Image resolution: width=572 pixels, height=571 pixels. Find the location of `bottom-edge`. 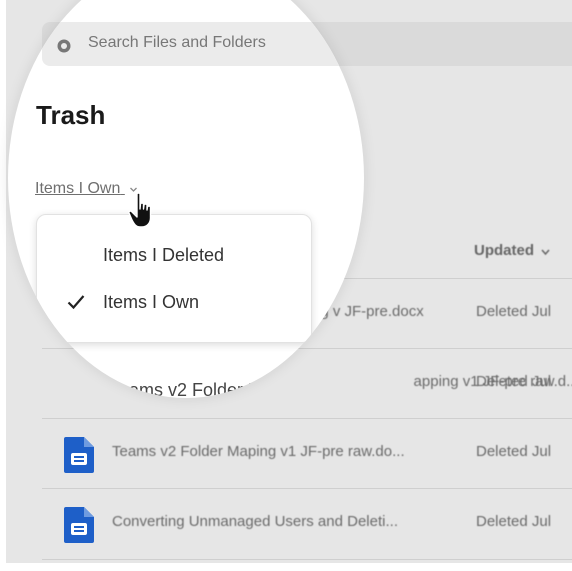

bottom-edge is located at coordinates (286, 567).